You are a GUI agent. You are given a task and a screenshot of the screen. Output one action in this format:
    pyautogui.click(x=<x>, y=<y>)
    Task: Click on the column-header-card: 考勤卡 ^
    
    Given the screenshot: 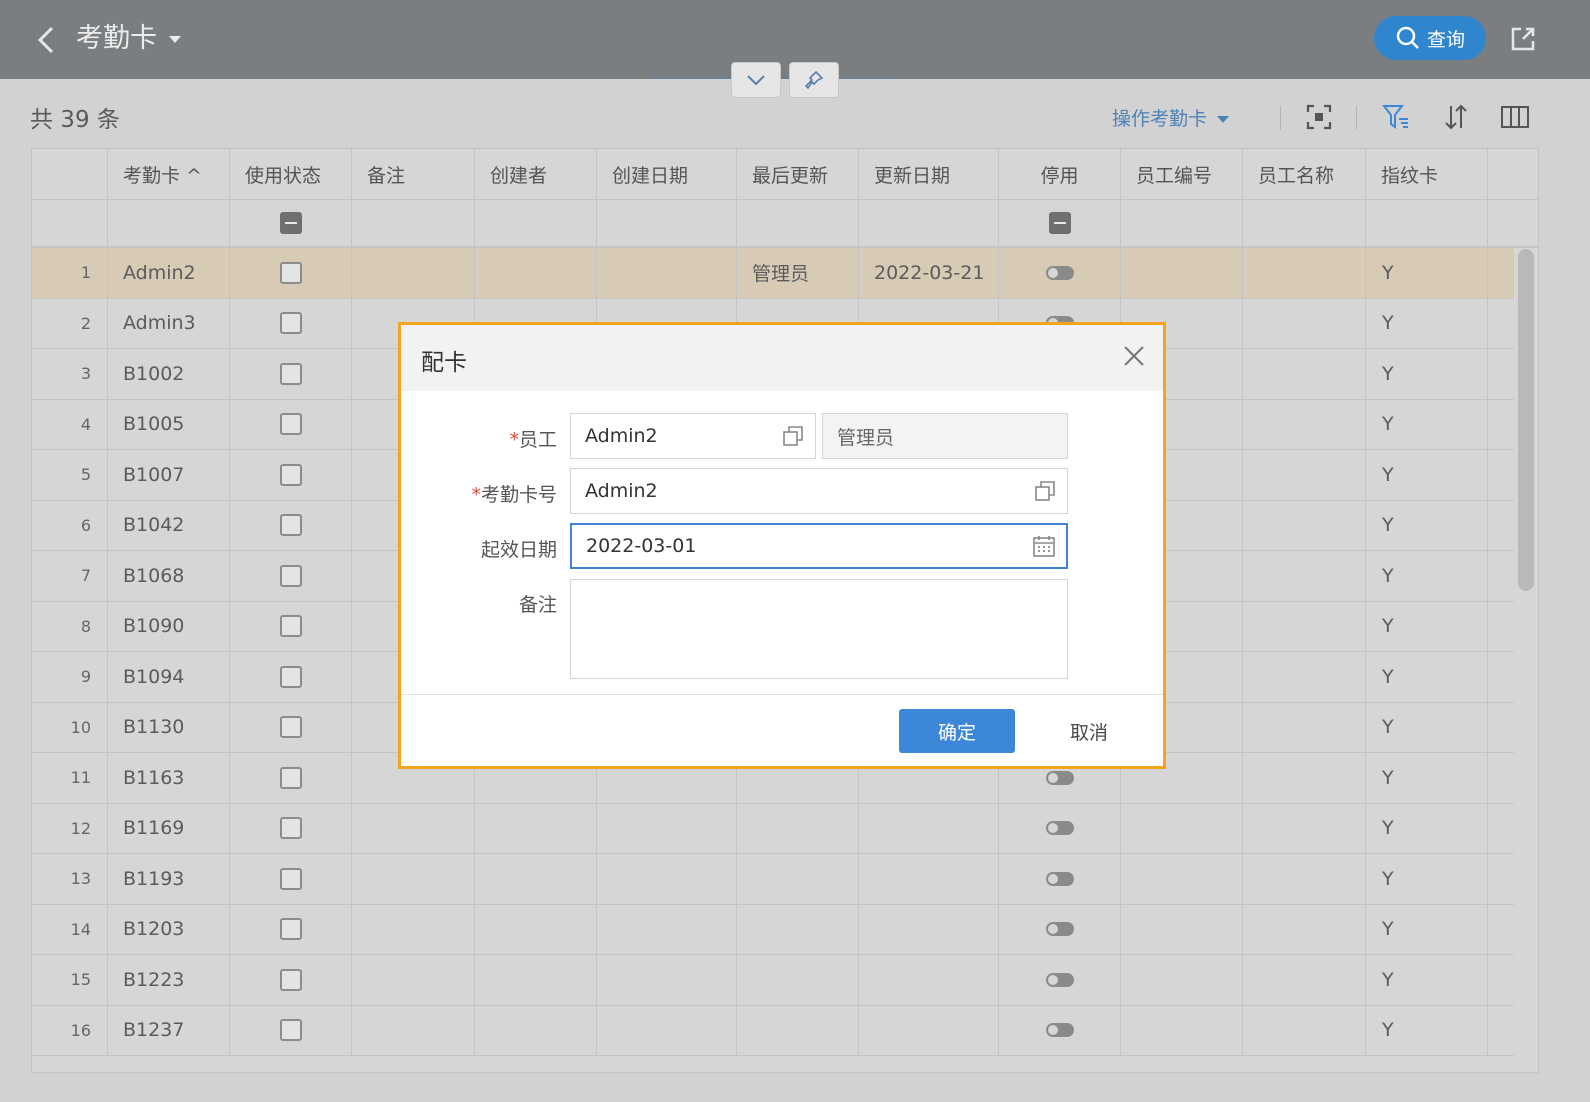 What is the action you would take?
    pyautogui.click(x=169, y=174)
    